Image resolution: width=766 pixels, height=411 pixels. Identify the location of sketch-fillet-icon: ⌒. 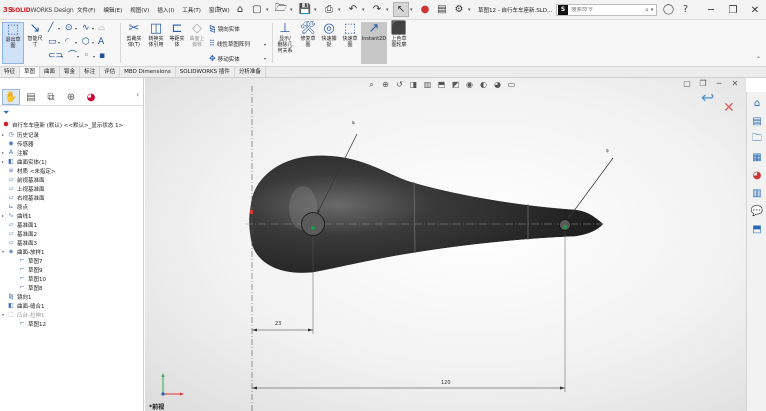
(72, 56).